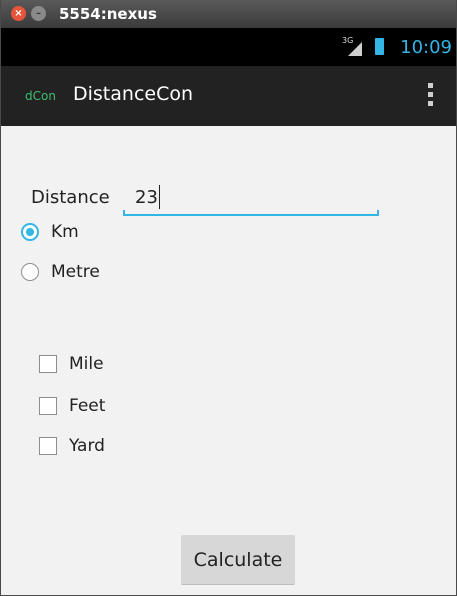  Describe the element at coordinates (40, 96) in the screenshot. I see `app-logo: dCon` at that location.